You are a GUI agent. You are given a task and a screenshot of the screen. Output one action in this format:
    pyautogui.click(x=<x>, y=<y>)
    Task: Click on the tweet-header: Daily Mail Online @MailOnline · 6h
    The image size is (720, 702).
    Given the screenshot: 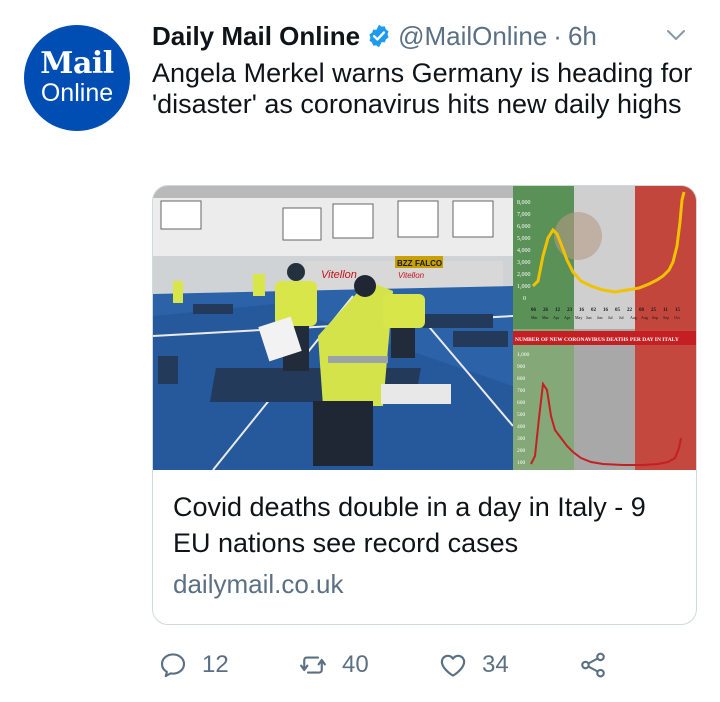 What is the action you would take?
    pyautogui.click(x=426, y=36)
    